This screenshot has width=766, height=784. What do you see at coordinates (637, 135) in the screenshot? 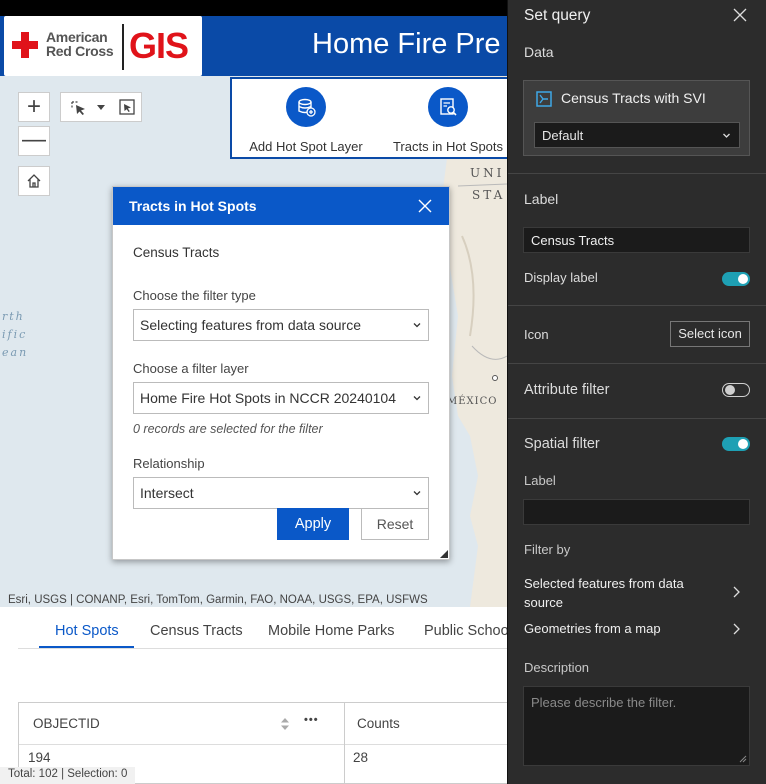
I see `data-view-select: Default` at bounding box center [637, 135].